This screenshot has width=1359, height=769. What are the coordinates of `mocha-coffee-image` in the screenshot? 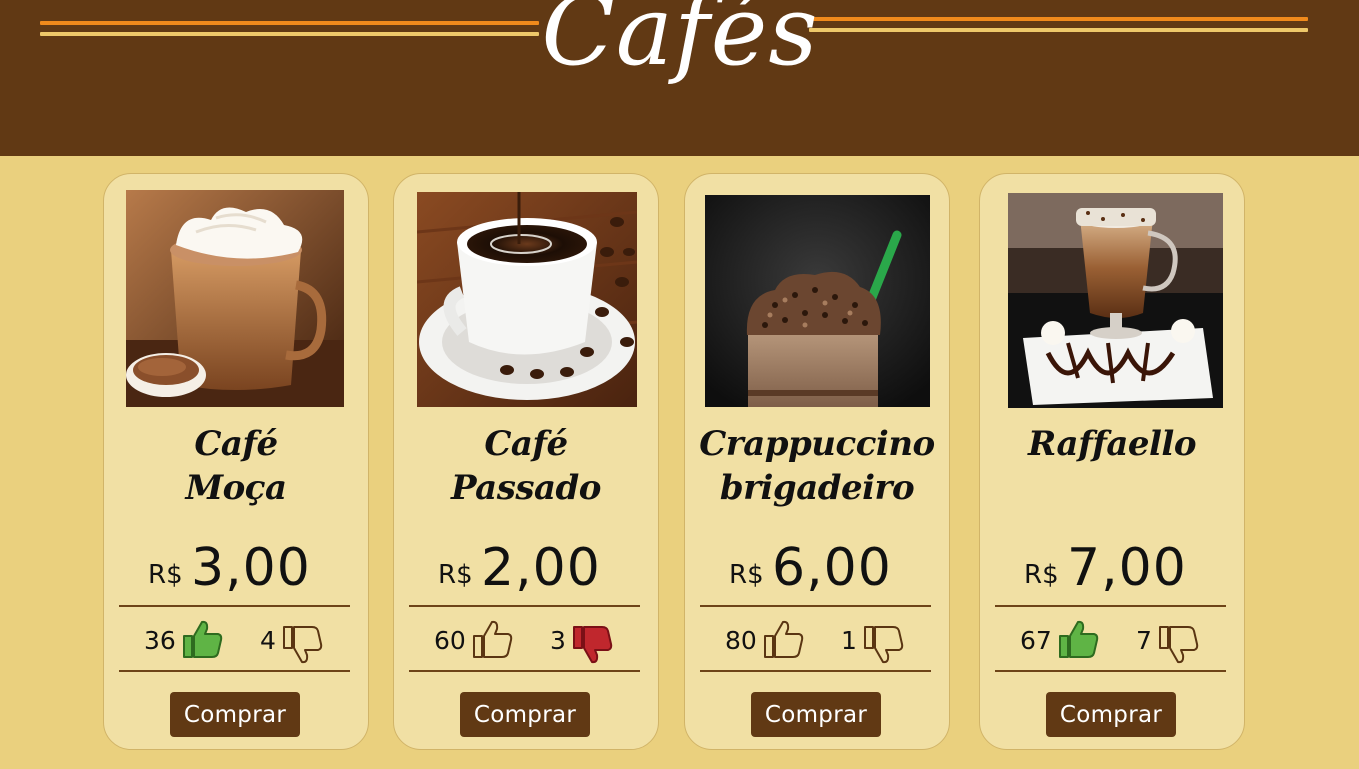 It's located at (235, 298).